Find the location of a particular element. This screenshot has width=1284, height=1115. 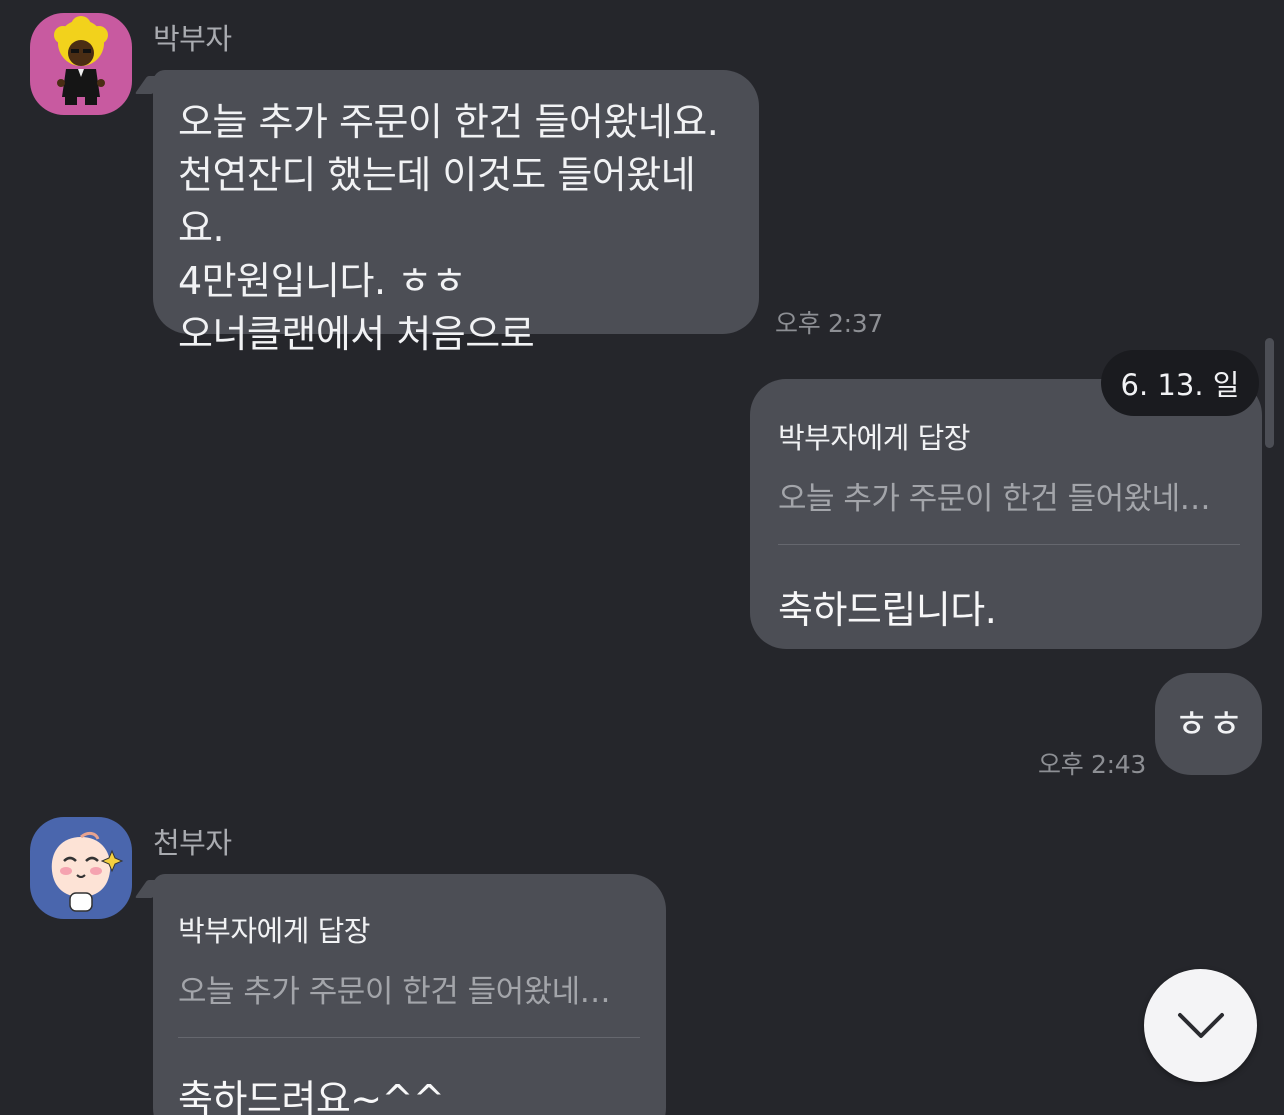

reply-bubble-2: 박부자에게 답장 오늘 추가 주문이 한건 들어왔네… 축하드려요~^^ is located at coordinates (409, 994).